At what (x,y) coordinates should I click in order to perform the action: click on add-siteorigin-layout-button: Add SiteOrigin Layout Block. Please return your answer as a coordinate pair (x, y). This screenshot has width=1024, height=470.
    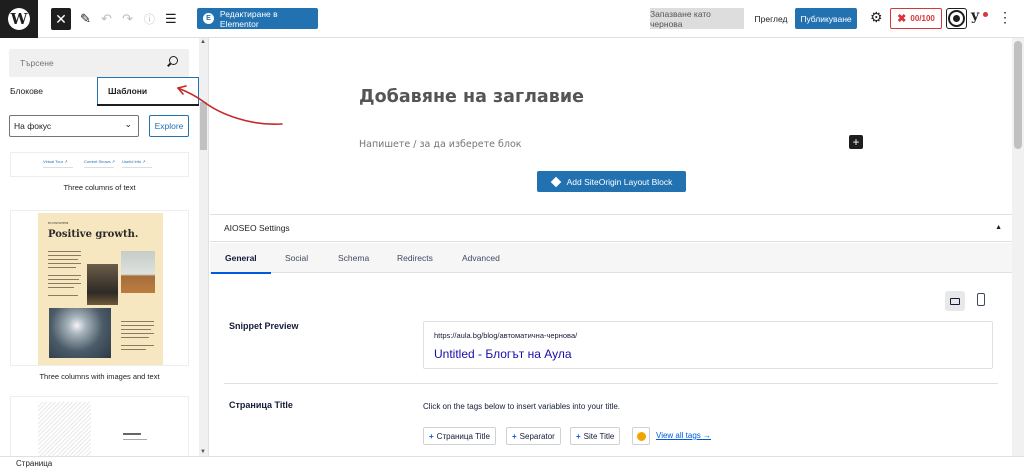
    Looking at the image, I should click on (611, 181).